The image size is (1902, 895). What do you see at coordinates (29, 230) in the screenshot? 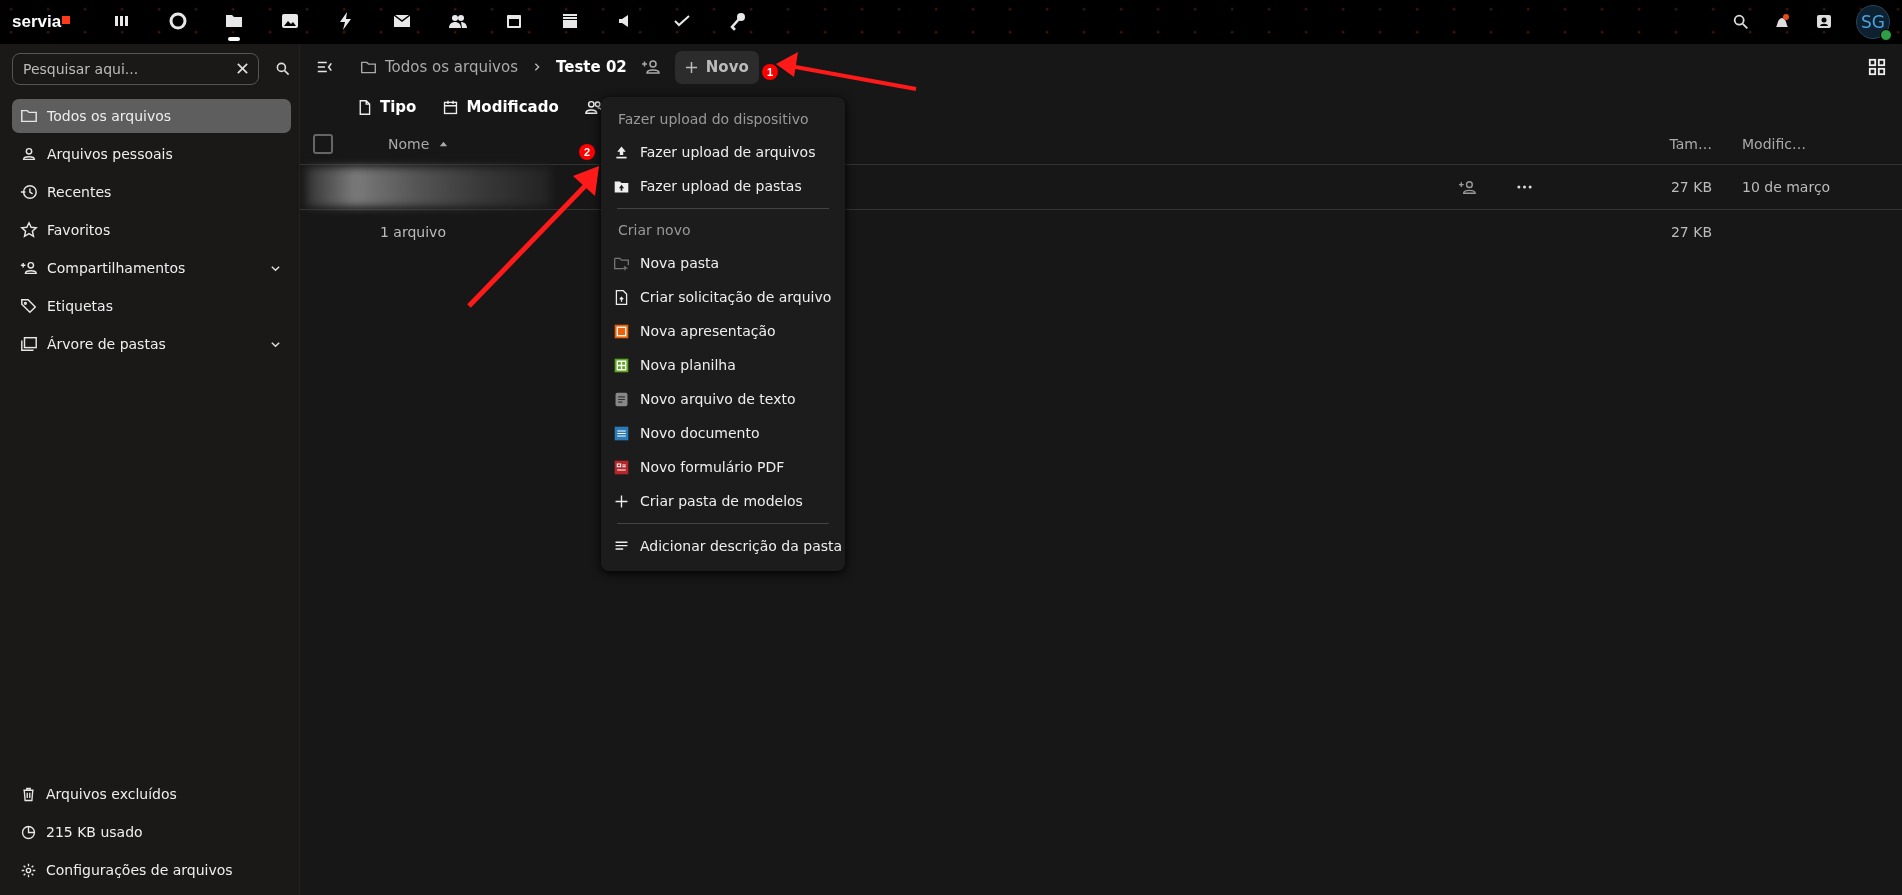
I see `star-icon` at bounding box center [29, 230].